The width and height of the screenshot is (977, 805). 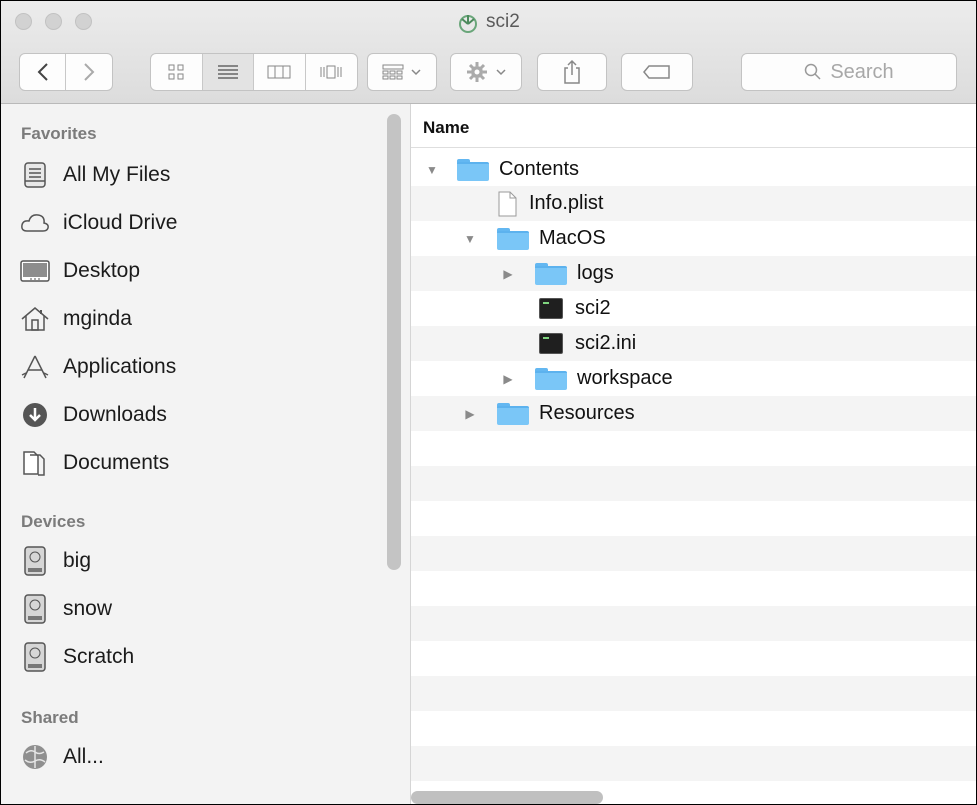 I want to click on forward-button, so click(x=89, y=72).